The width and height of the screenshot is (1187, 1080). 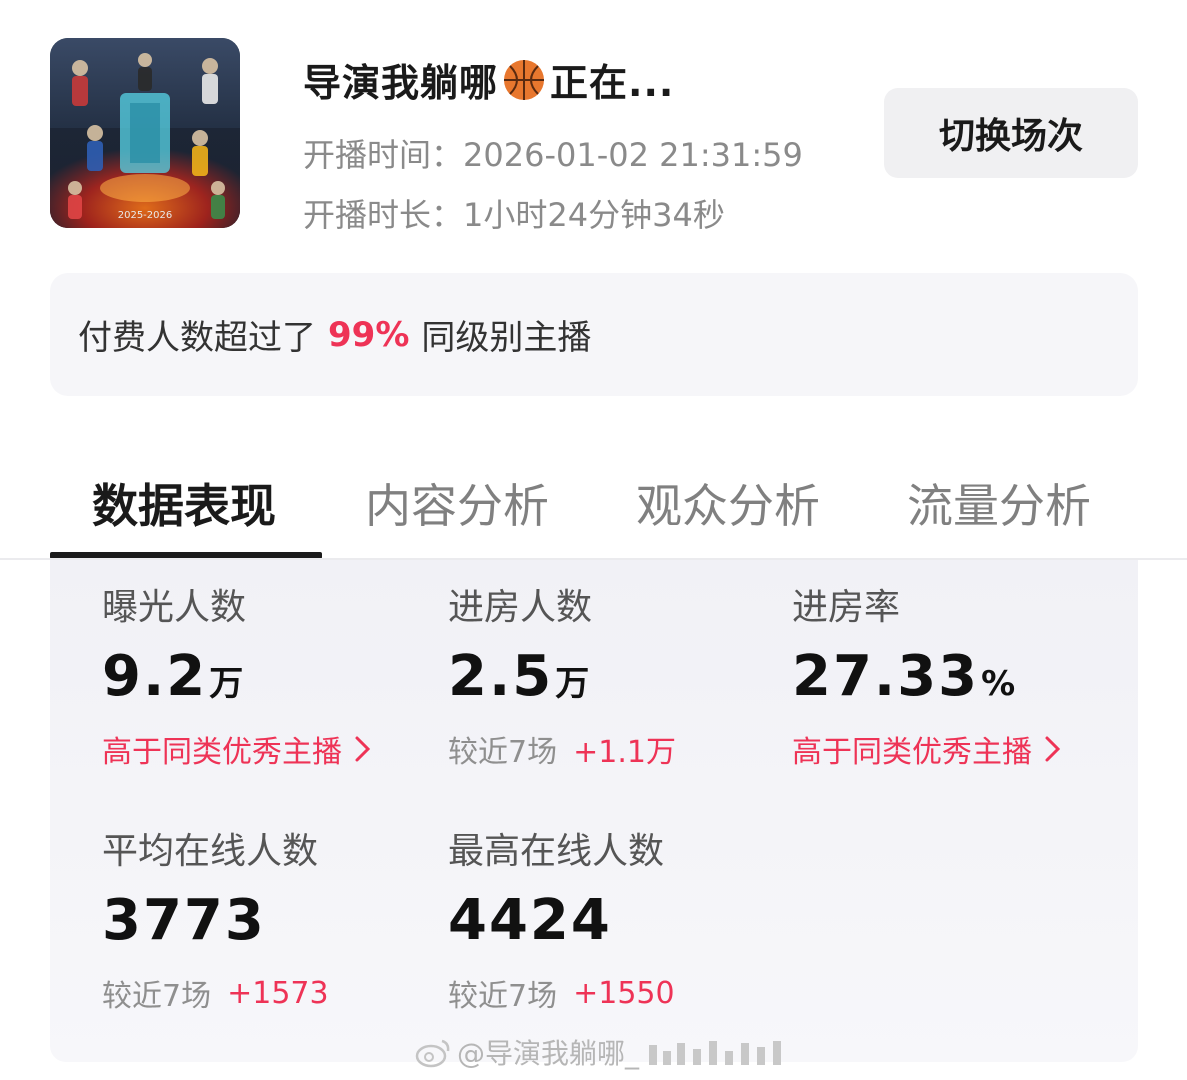 I want to click on metric-value: 4424, so click(x=530, y=920).